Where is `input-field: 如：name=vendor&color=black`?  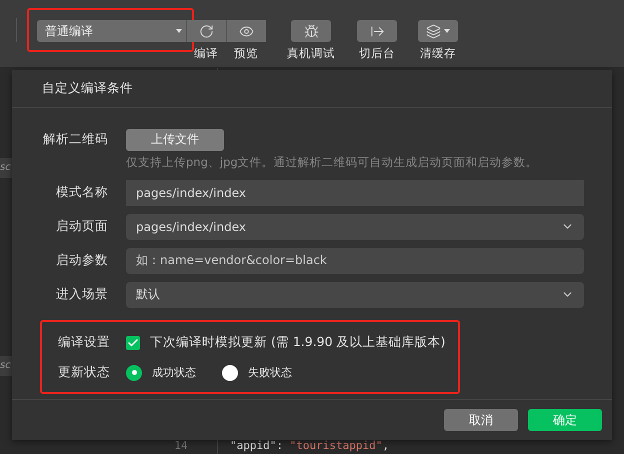 input-field: 如：name=vendor&color=black is located at coordinates (355, 261).